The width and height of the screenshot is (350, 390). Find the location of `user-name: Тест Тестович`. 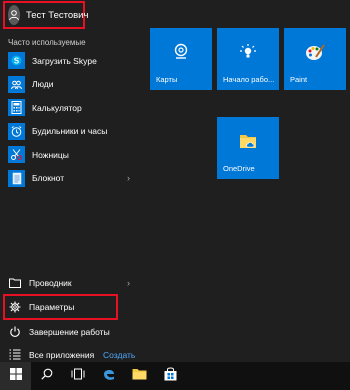

user-name: Тест Тестович is located at coordinates (57, 15).